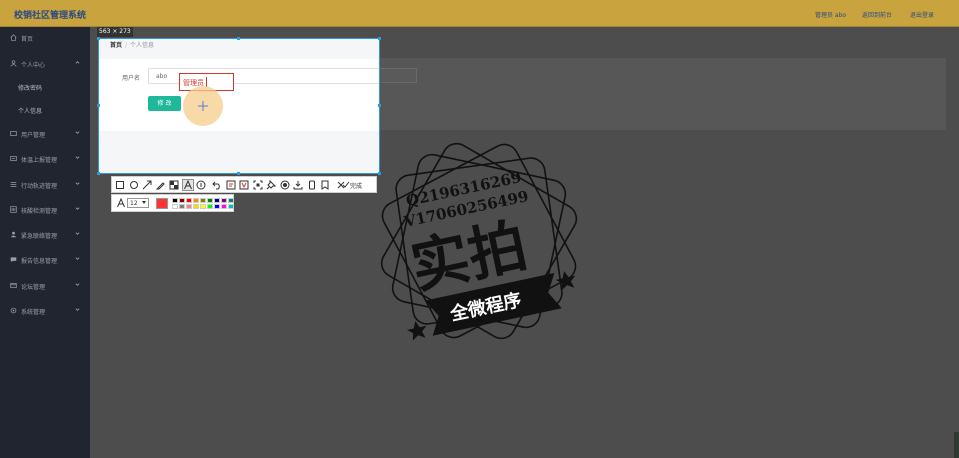 This screenshot has width=959, height=458. What do you see at coordinates (231, 185) in the screenshot?
I see `ocr-icon` at bounding box center [231, 185].